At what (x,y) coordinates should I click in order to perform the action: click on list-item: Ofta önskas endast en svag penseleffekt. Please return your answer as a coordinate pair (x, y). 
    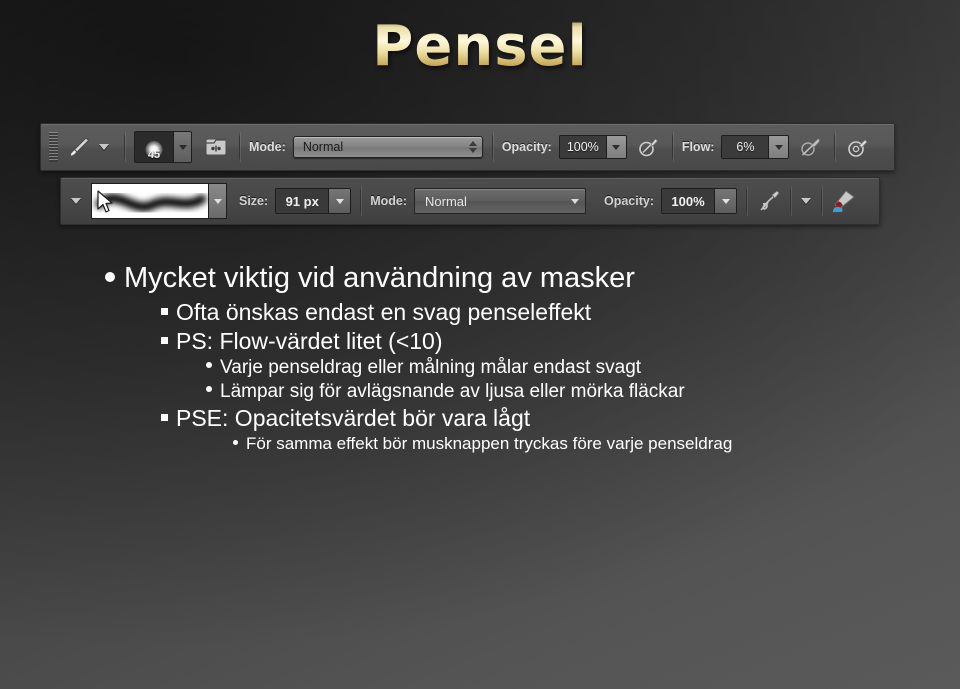
    Looking at the image, I should click on (480, 312).